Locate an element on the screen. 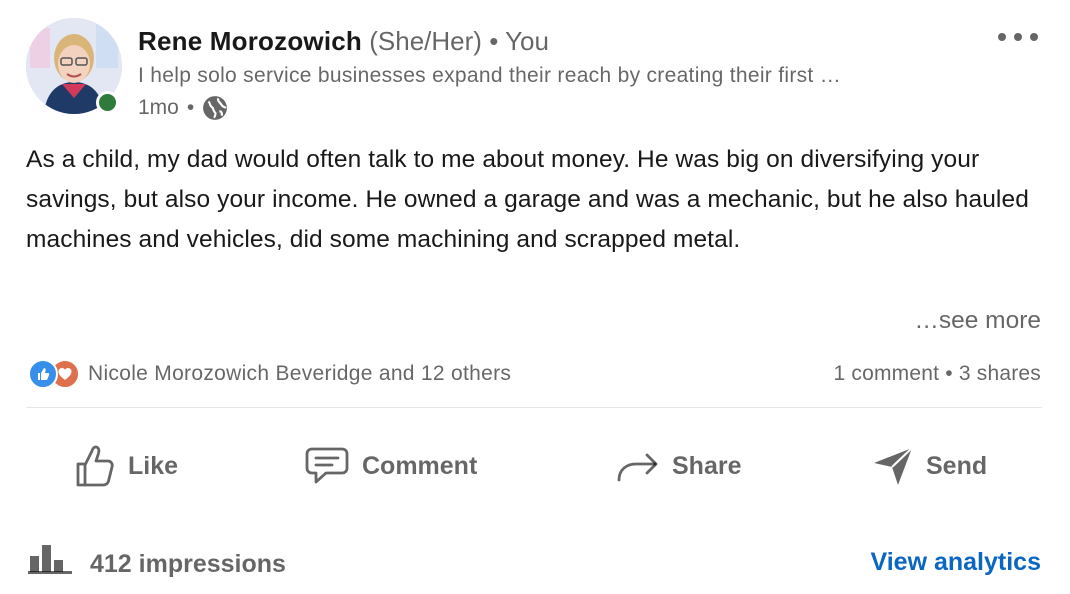 Image resolution: width=1070 pixels, height=594 pixels. share-label: Share is located at coordinates (707, 465).